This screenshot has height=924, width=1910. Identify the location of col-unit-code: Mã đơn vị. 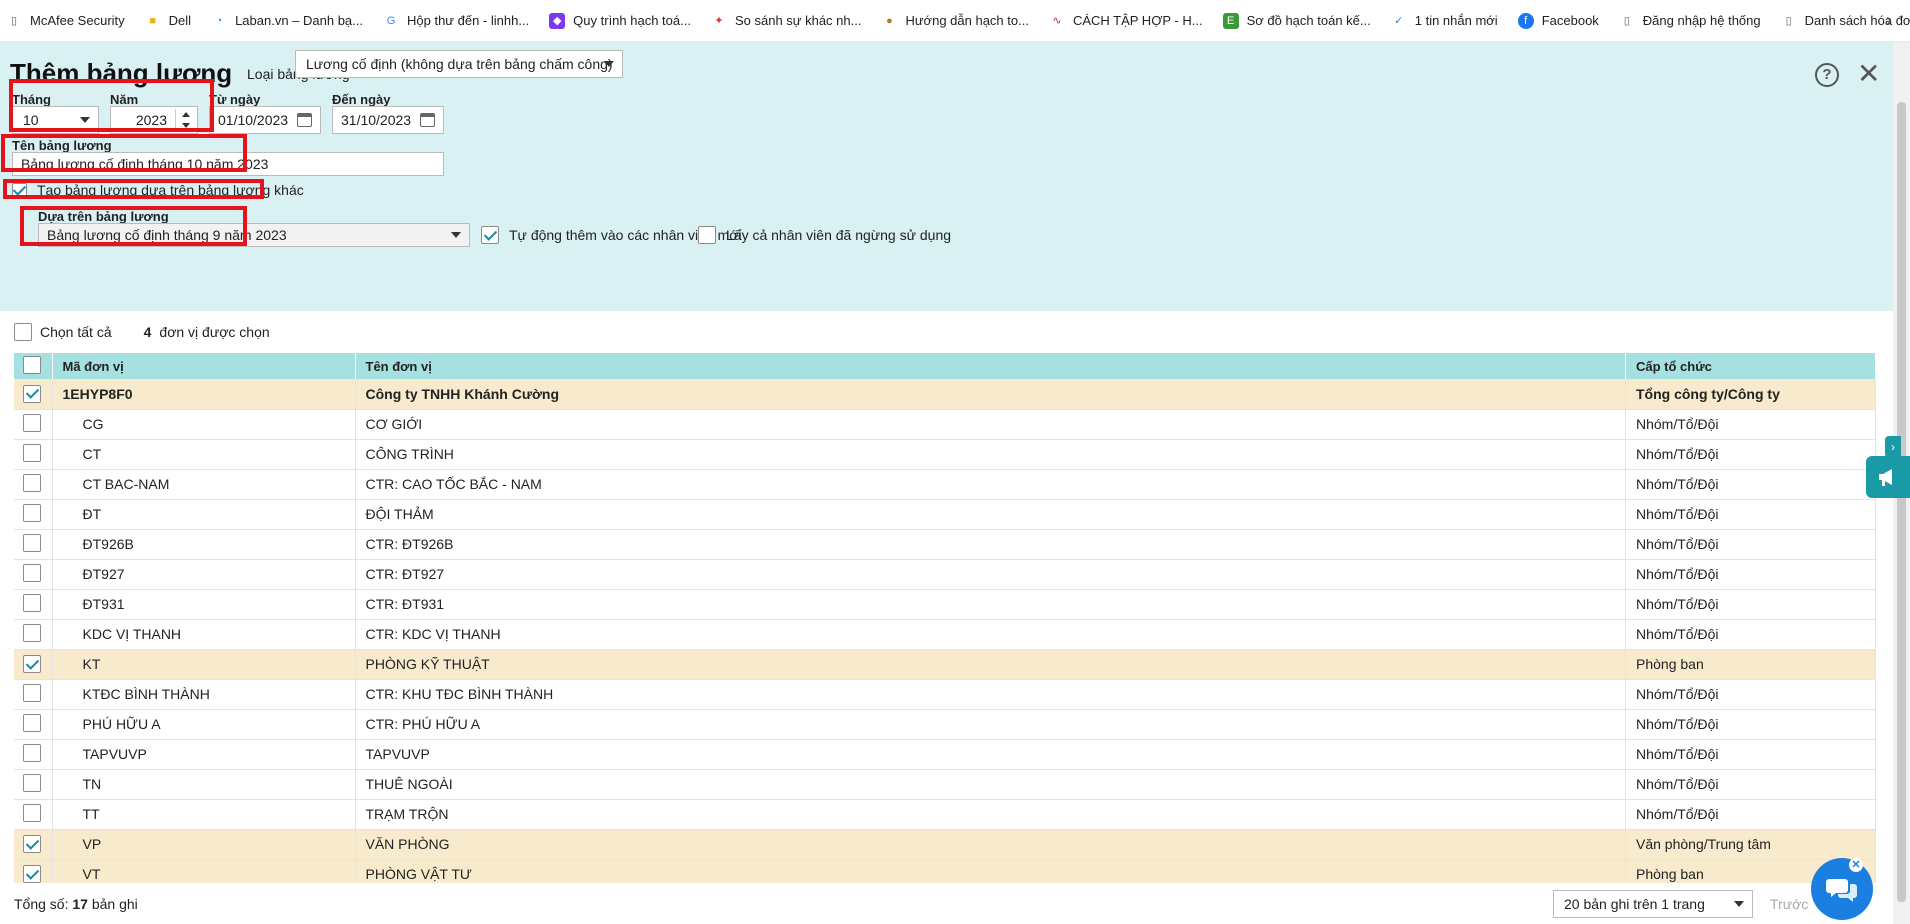
(204, 366).